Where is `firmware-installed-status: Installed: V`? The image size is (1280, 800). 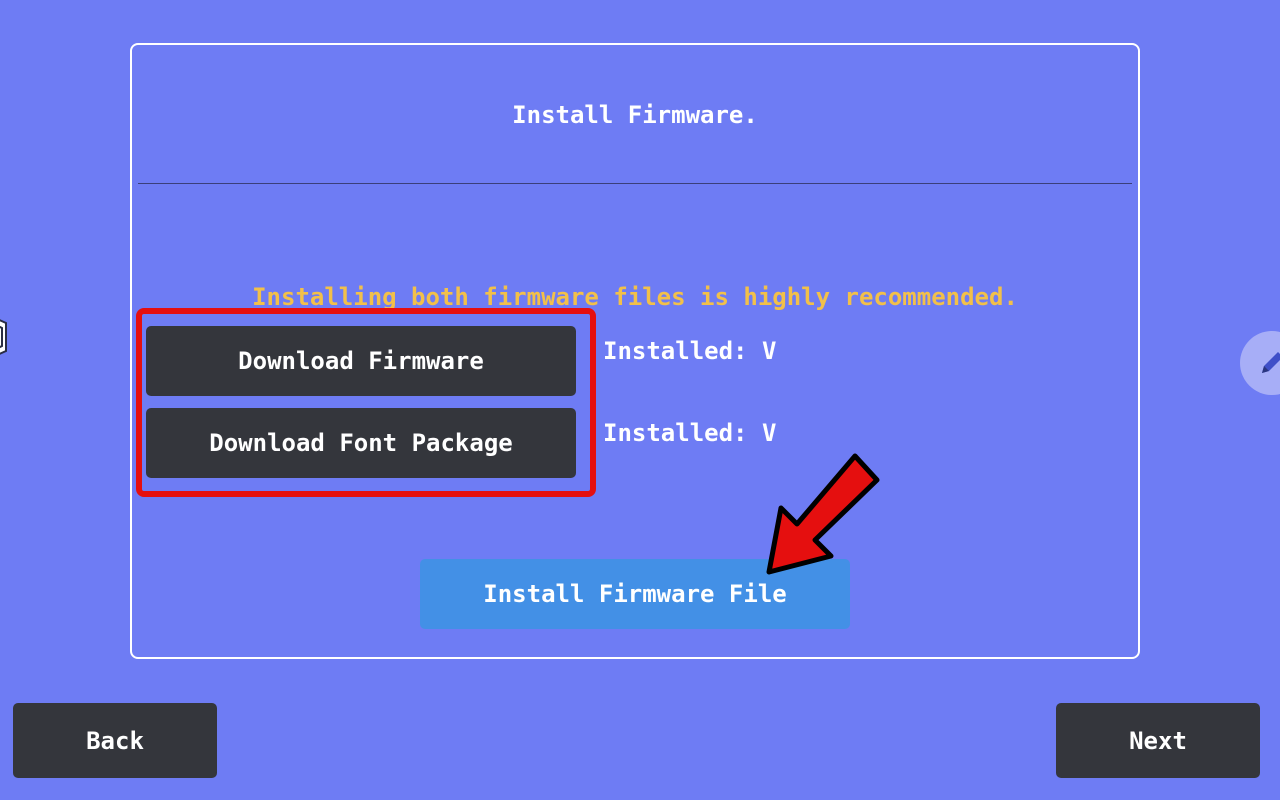 firmware-installed-status: Installed: V is located at coordinates (690, 351).